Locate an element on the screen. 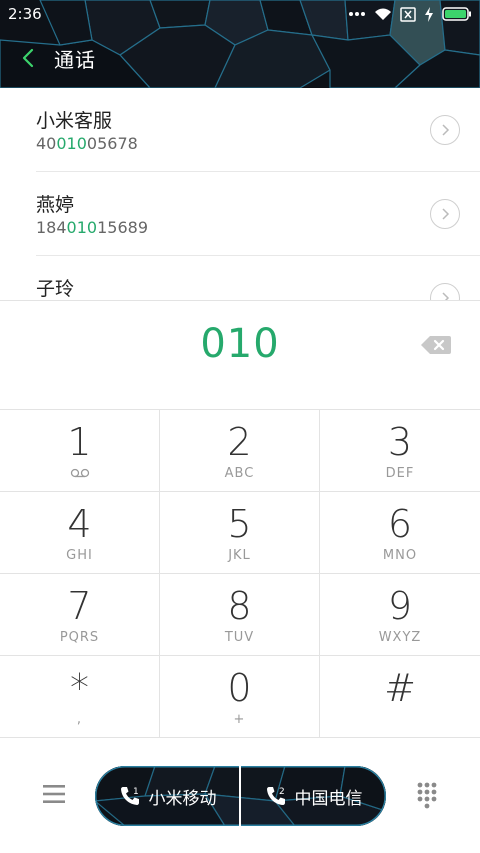 This screenshot has height=853, width=480. dual-sim-call-buttons: 1 小米移动 2 中国电信 is located at coordinates (240, 796).